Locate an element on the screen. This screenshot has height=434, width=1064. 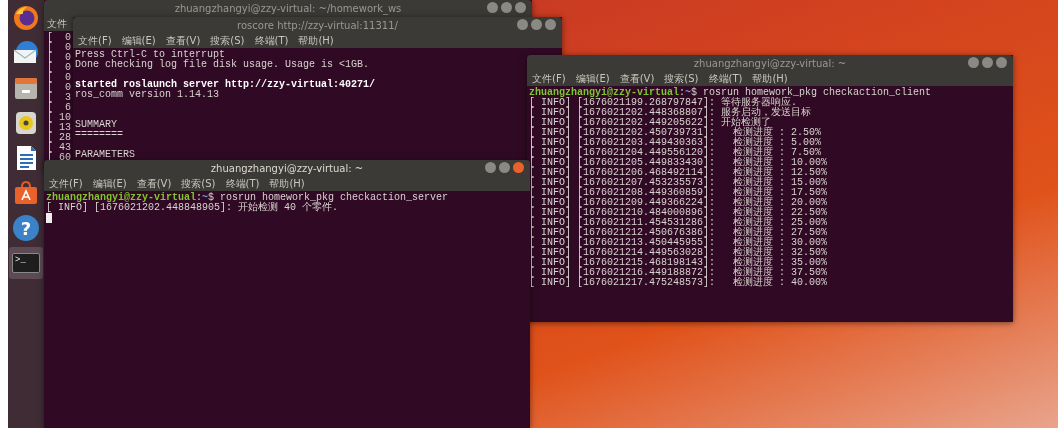
terminal-line: [ 10 is located at coordinates (59, 118).